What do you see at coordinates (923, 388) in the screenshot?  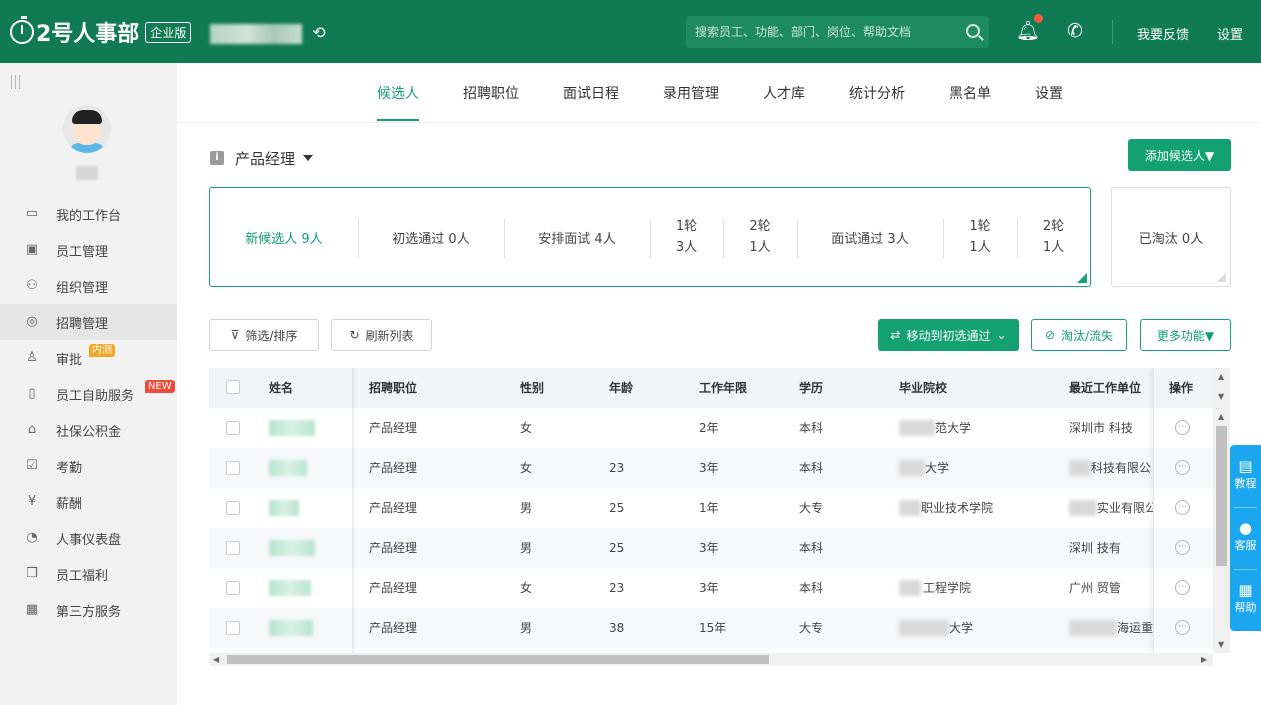 I see `column-header: 毕业院校` at bounding box center [923, 388].